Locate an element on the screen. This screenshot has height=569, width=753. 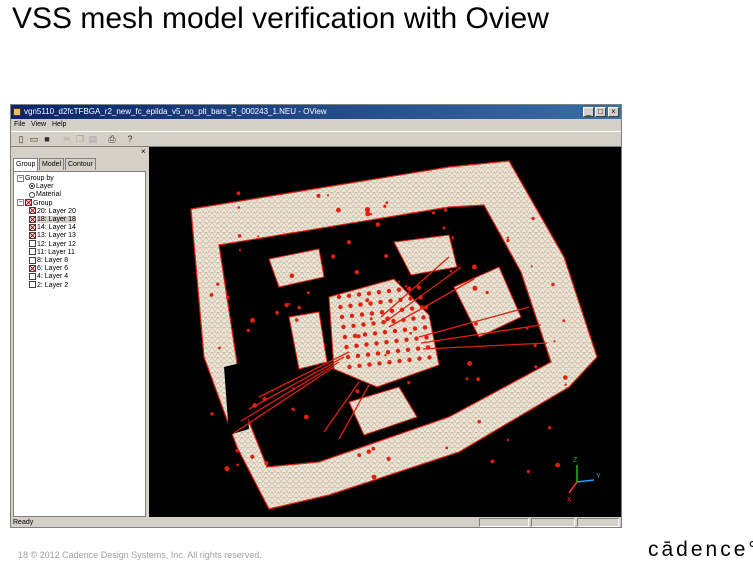
tree-item-label: 2: Layer 2 is located at coordinates (53, 285).